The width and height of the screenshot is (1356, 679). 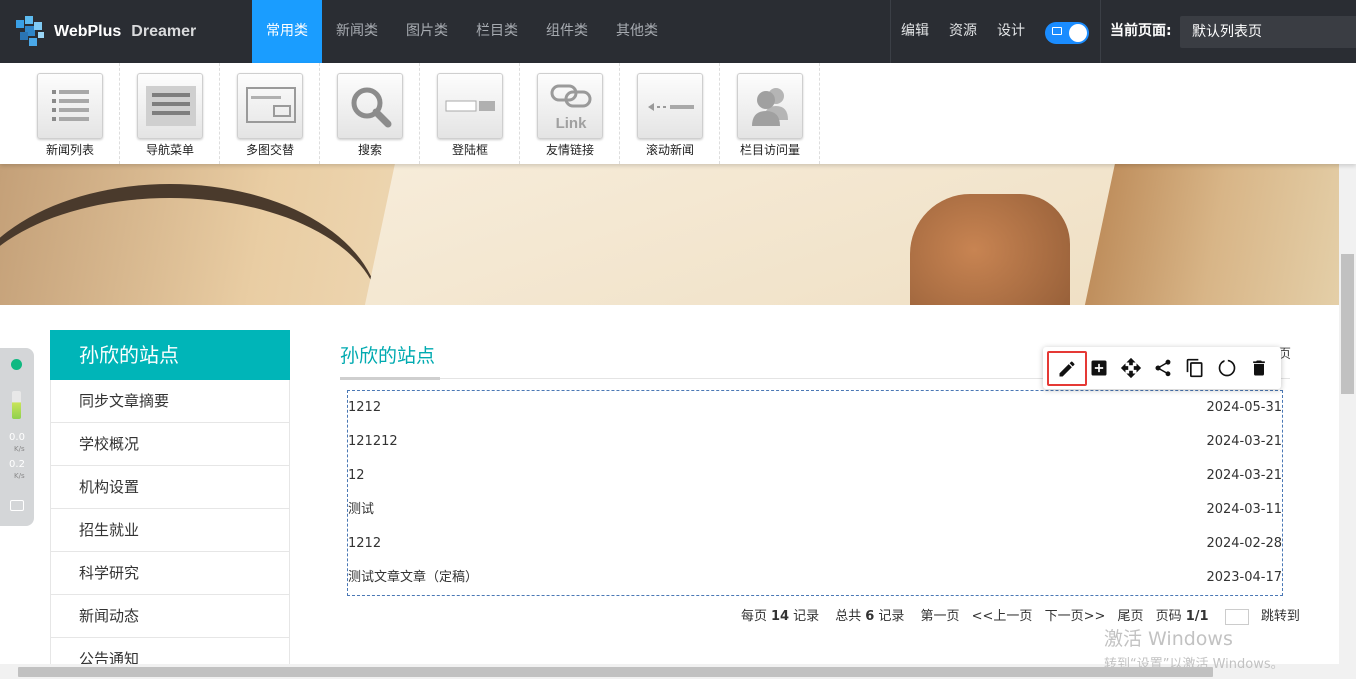 What do you see at coordinates (1194, 664) in the screenshot?
I see `watermark-subtitle: 转到“设置”以激活 Windows。` at bounding box center [1194, 664].